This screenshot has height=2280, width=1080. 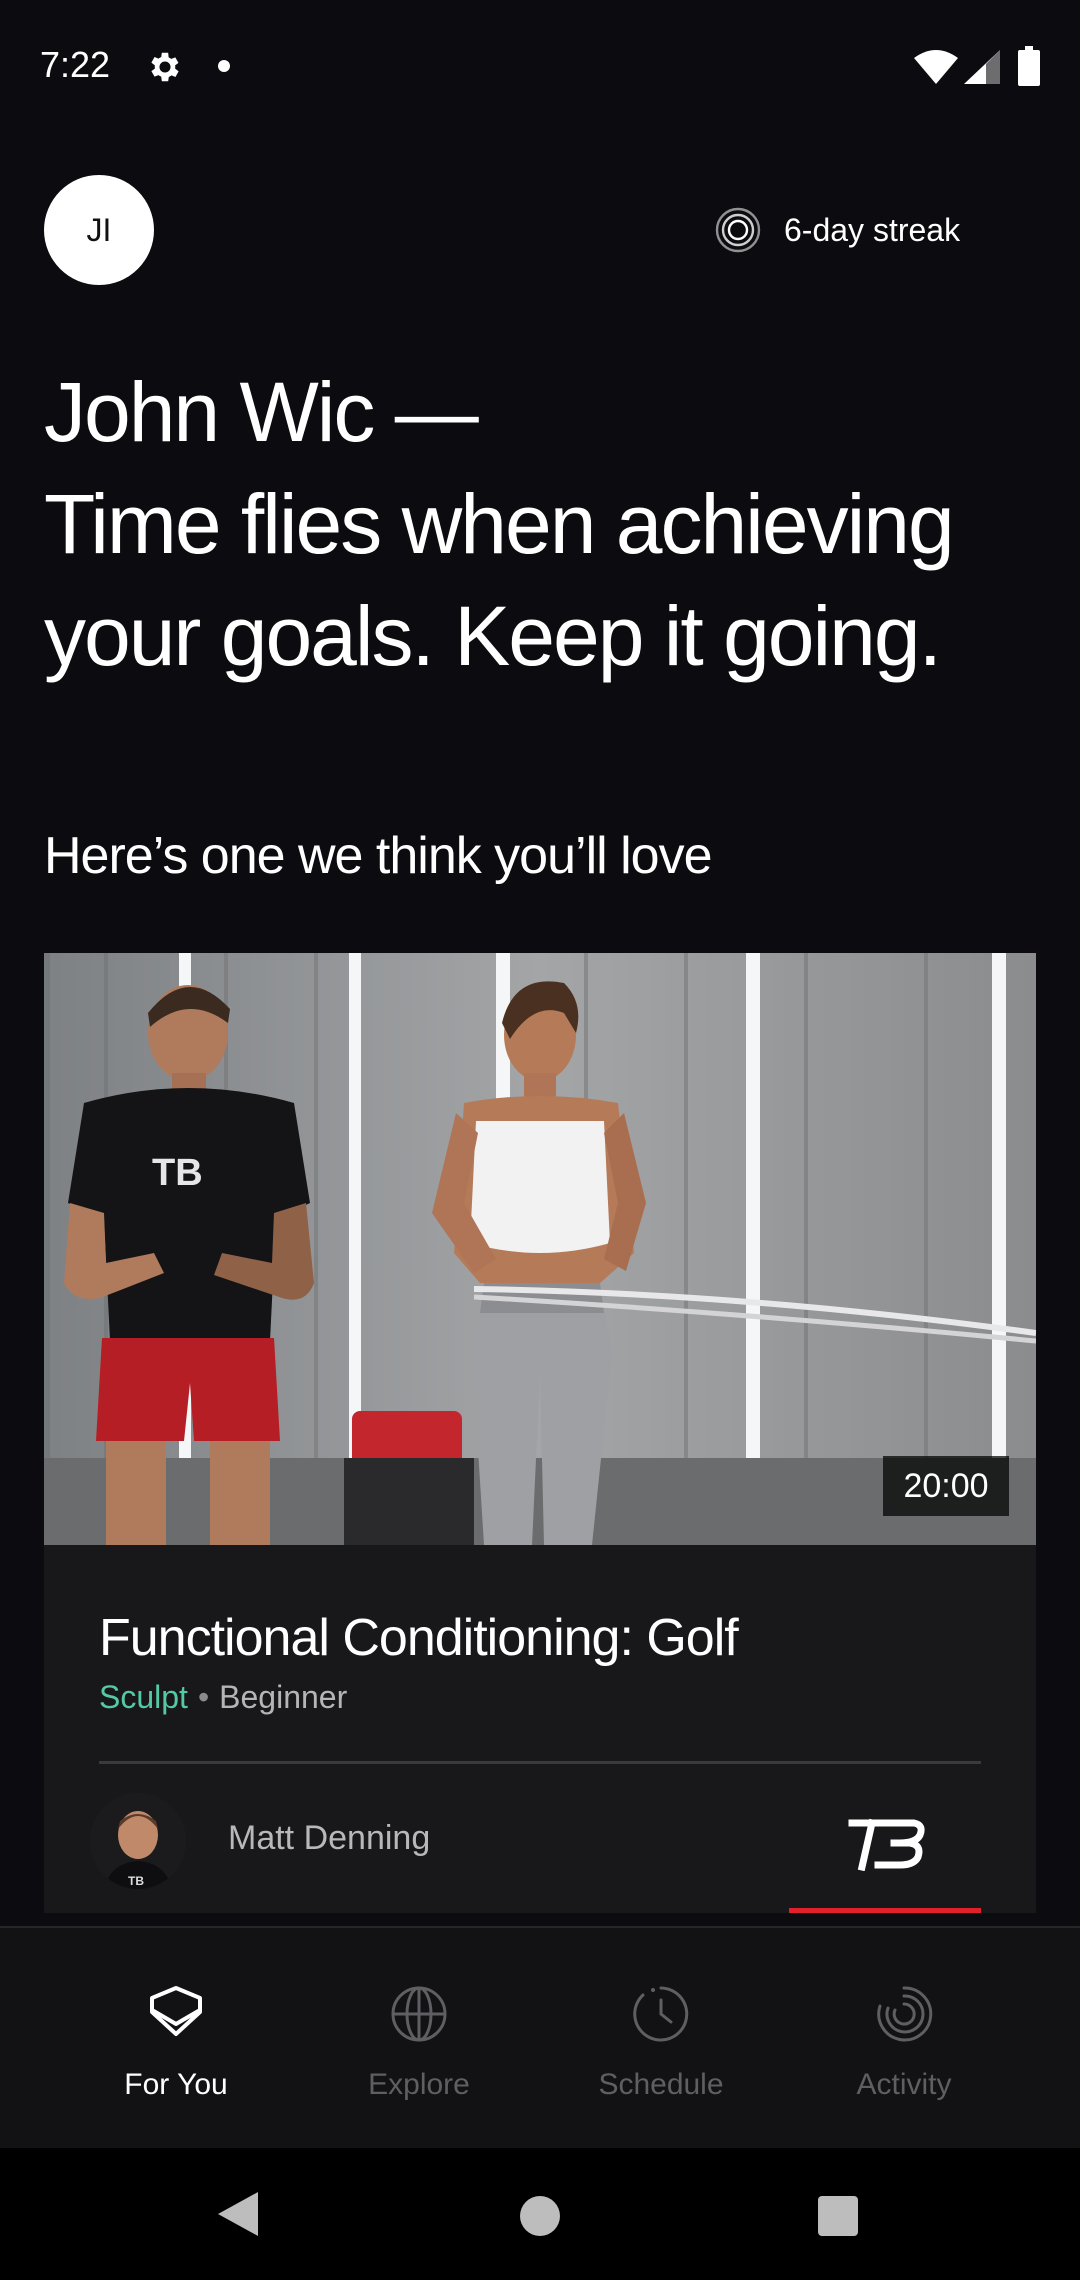 I want to click on streak-indicator: 6-day streak, so click(x=837, y=230).